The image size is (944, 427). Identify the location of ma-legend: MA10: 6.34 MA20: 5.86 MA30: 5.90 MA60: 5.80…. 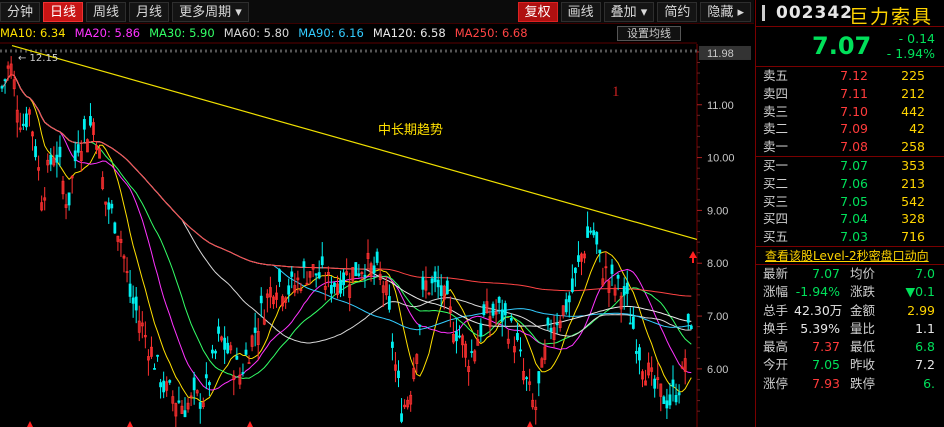
(350, 33).